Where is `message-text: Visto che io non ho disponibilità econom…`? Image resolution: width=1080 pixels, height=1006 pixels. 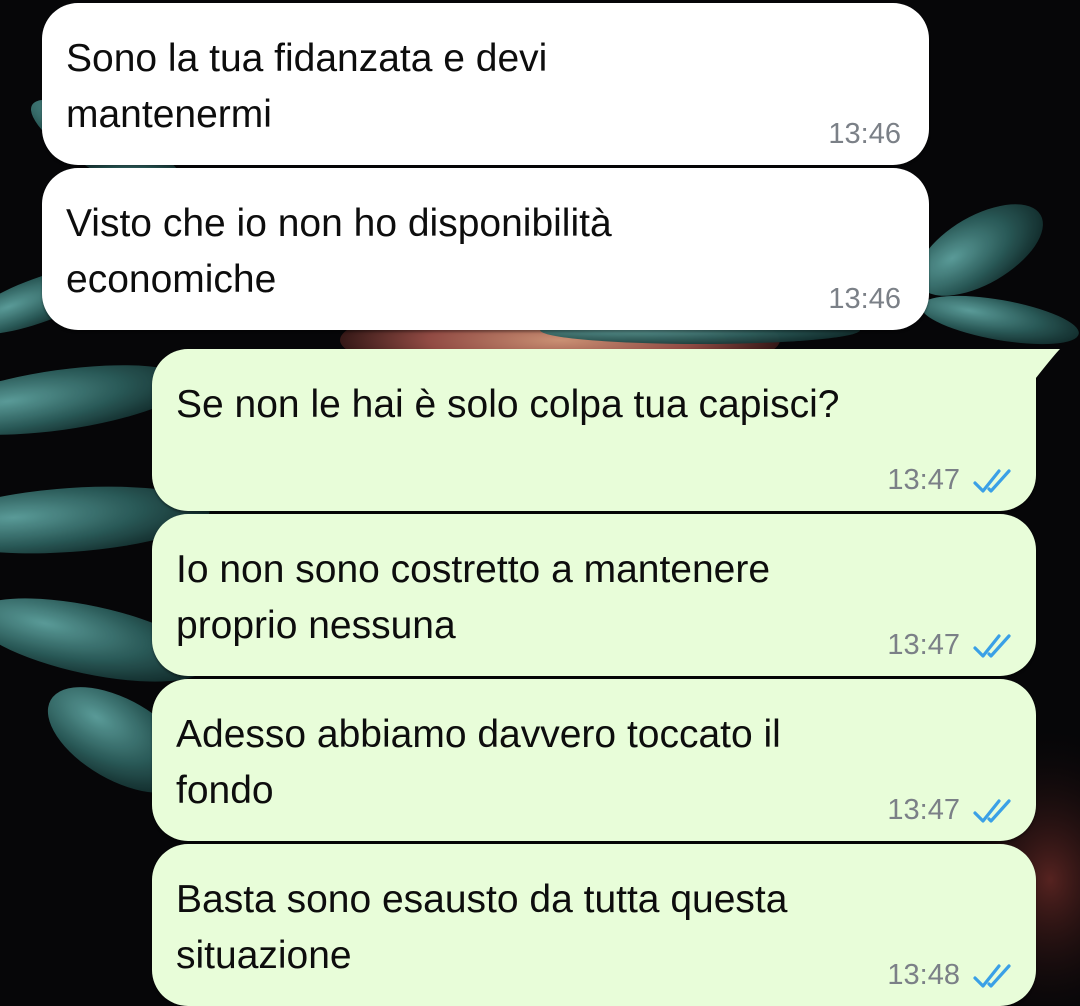
message-text: Visto che io non ho disponibilità econom… is located at coordinates (339, 251).